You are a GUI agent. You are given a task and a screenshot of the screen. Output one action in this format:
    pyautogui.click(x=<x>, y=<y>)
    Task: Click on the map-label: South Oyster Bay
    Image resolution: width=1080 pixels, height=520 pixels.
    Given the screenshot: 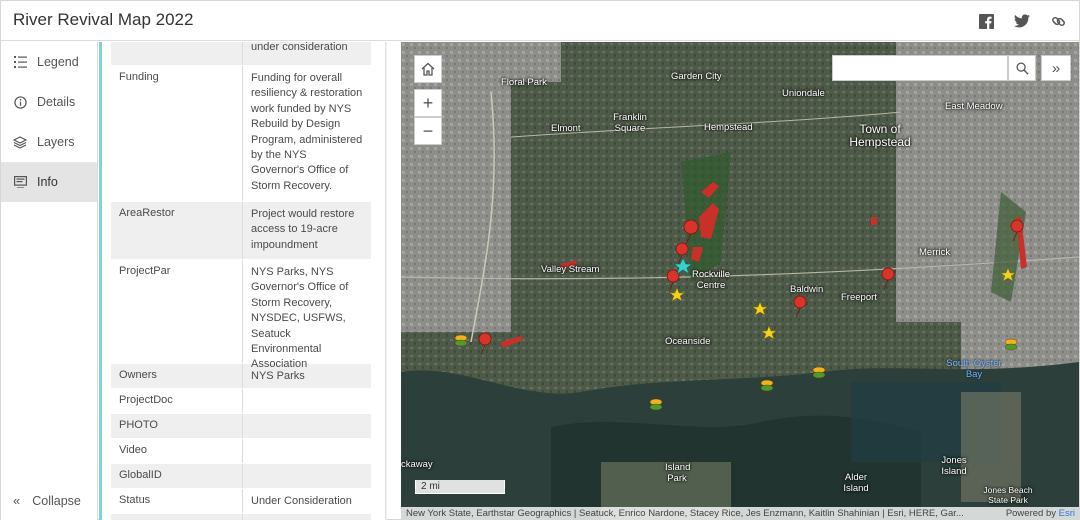 What is the action you would take?
    pyautogui.click(x=974, y=369)
    